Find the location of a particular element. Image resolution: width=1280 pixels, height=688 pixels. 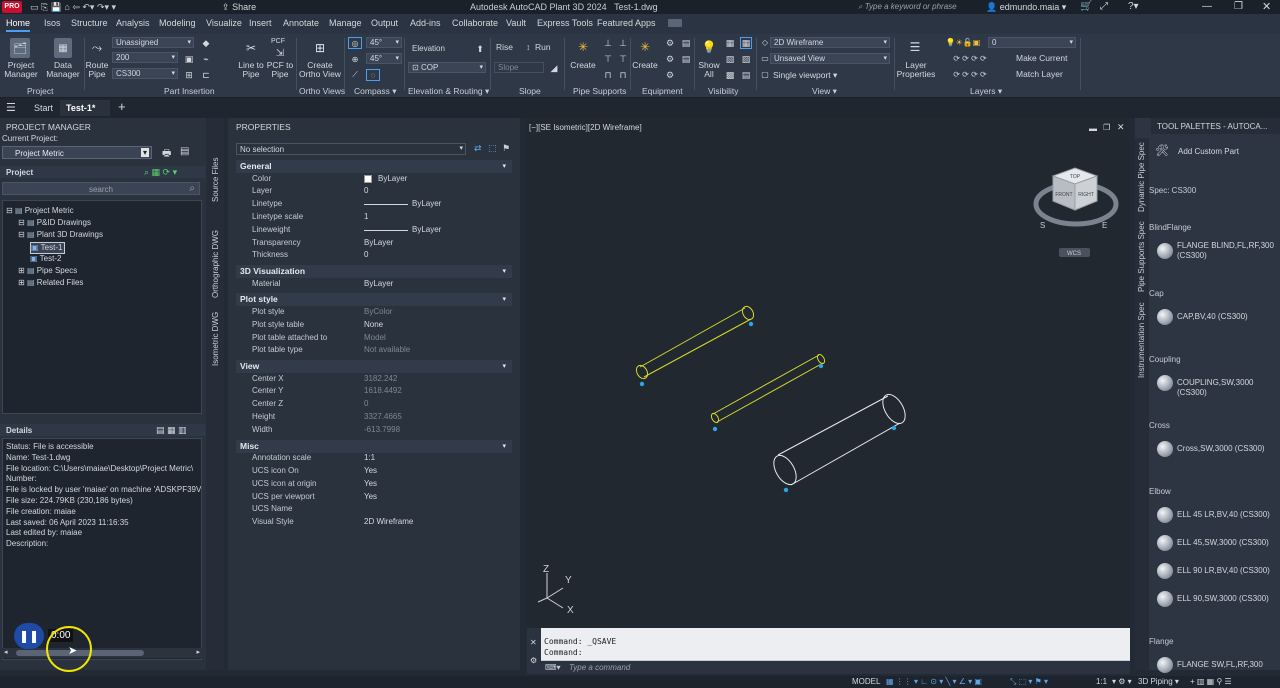

property-row: UCS Name is located at coordinates (374, 510).